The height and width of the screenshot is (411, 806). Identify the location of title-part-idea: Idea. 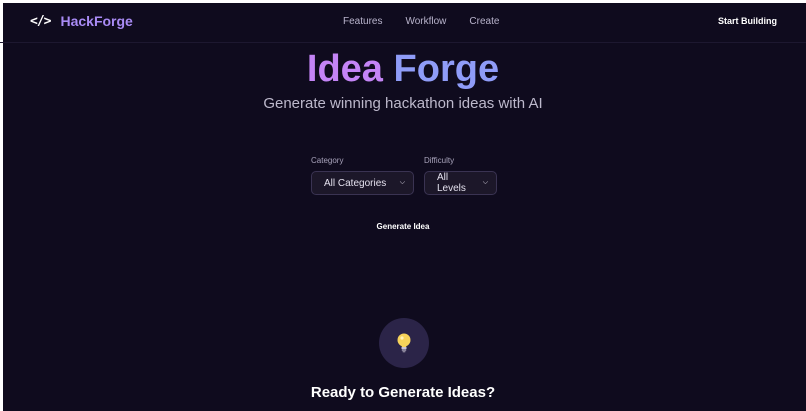
(344, 69).